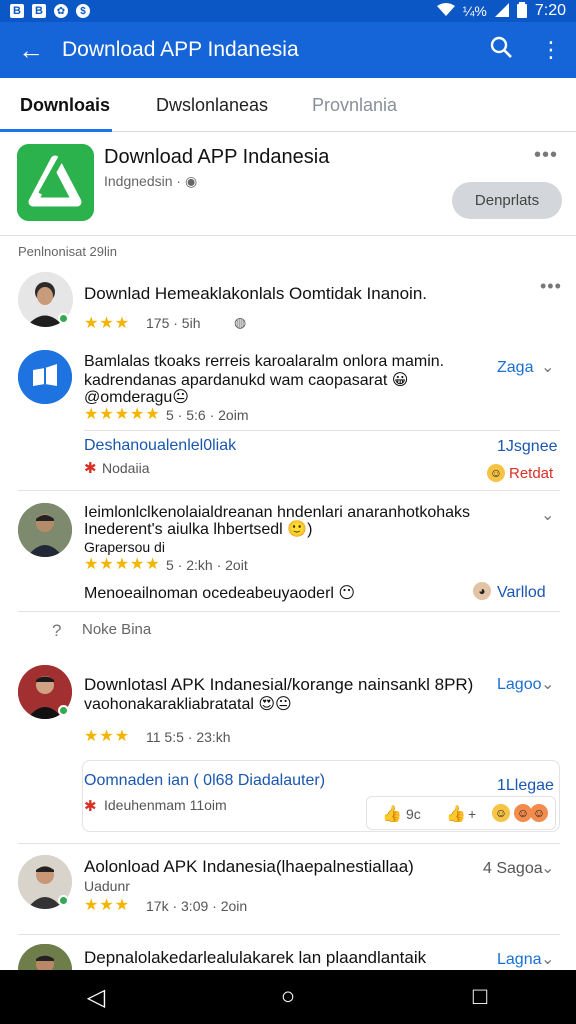  I want to click on search-icon, so click(501, 50).